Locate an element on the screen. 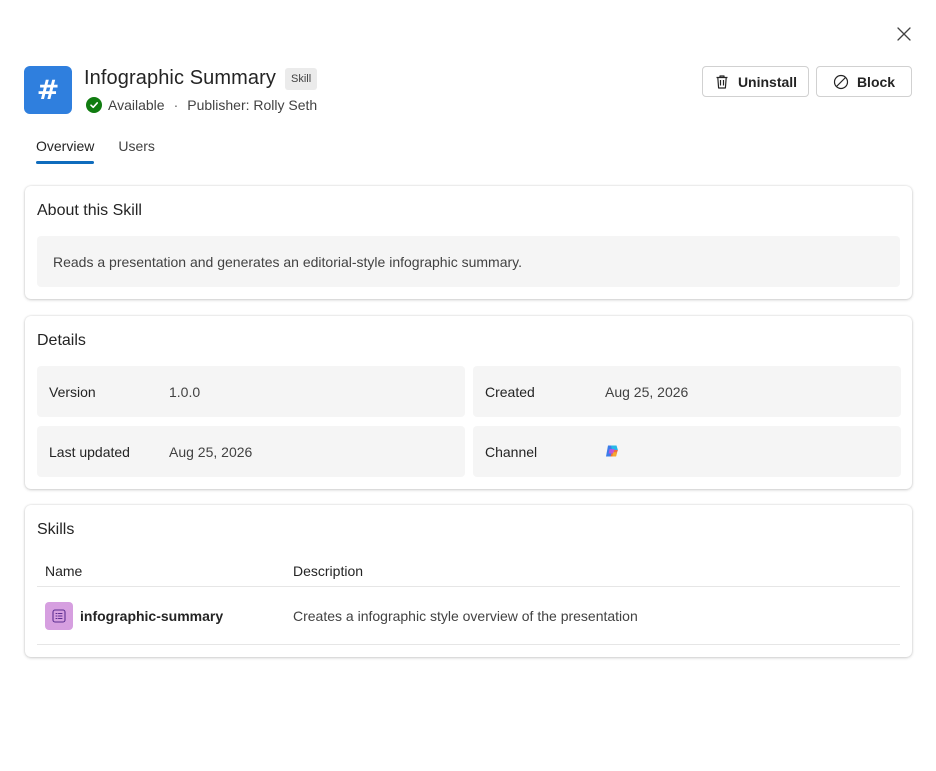  block-button: Block is located at coordinates (864, 81).